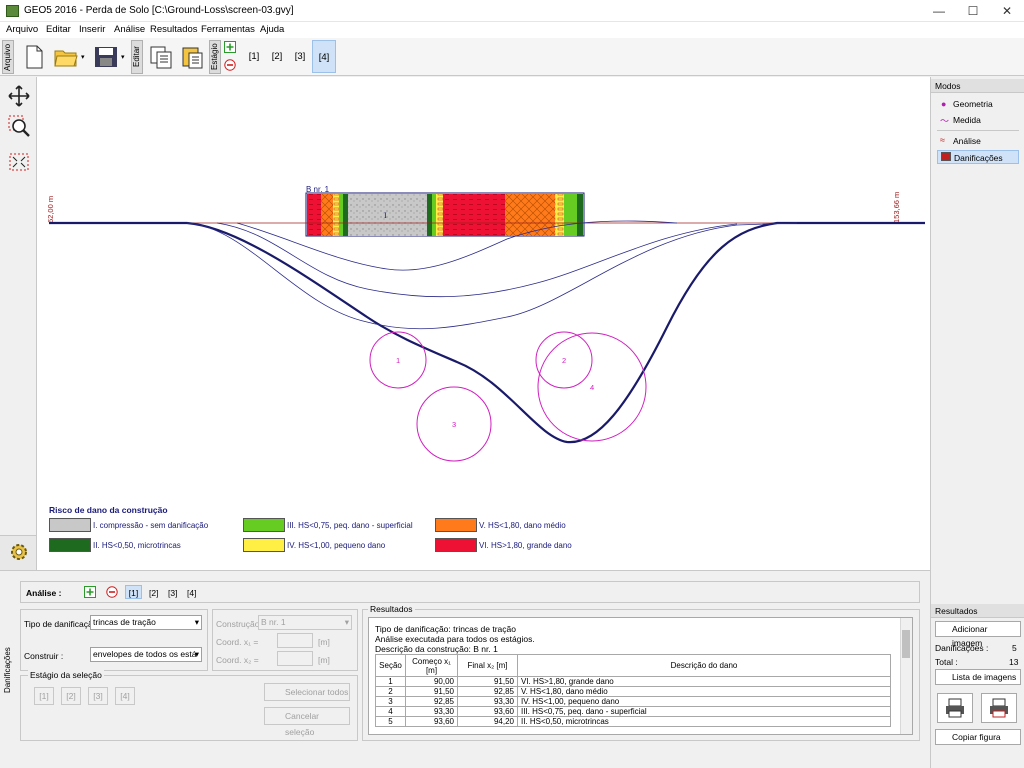  I want to click on estagio-tab: Estágio, so click(215, 57).